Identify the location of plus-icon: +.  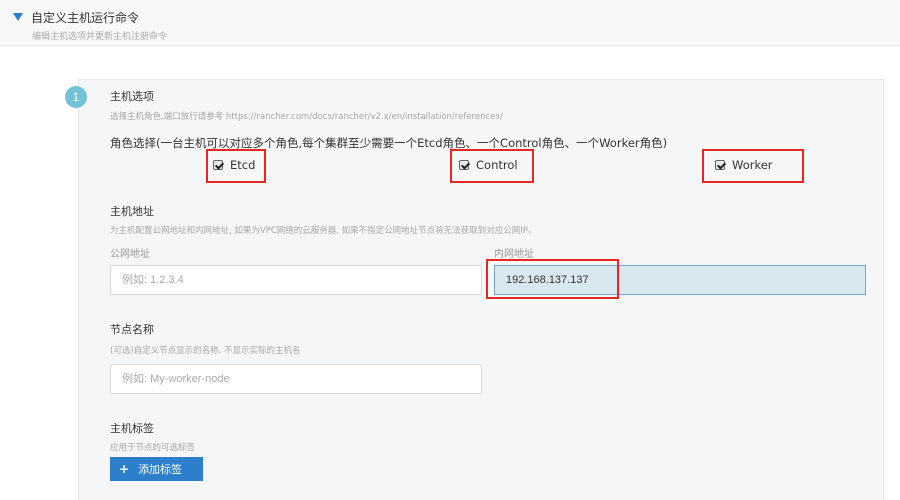
(124, 469).